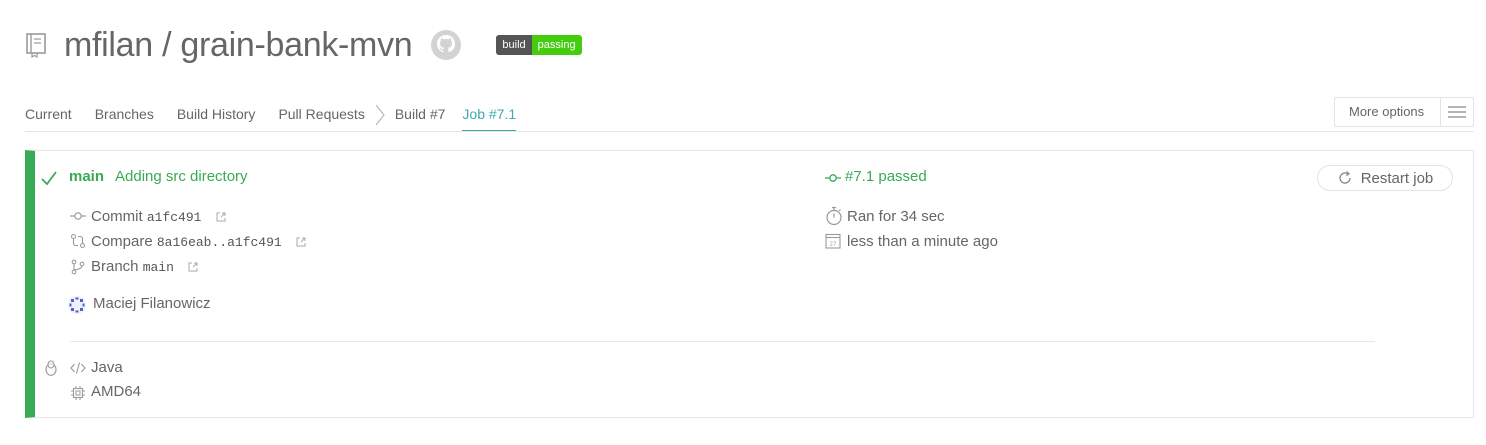  I want to click on repo-header: mfilan / grain-bank-mvn build passing, so click(303, 45).